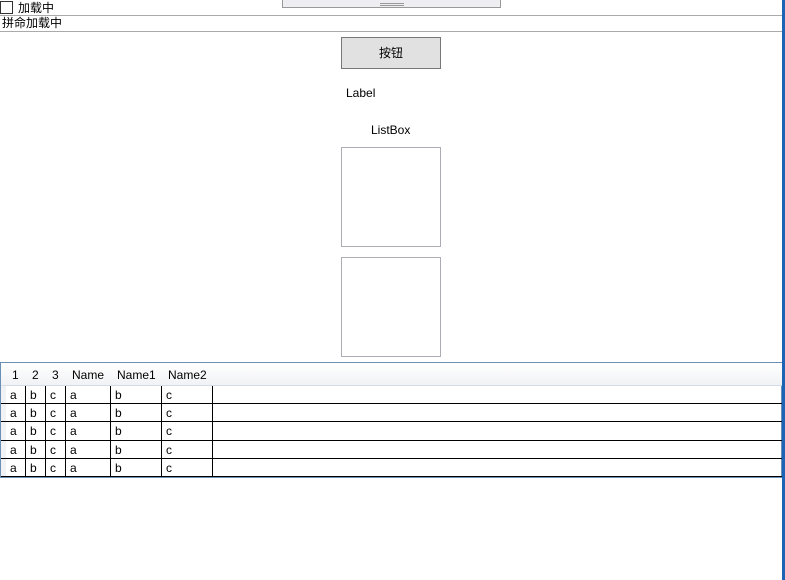 This screenshot has height=580, width=785. Describe the element at coordinates (36, 7) in the screenshot. I see `checkbox-label: 加载中` at that location.